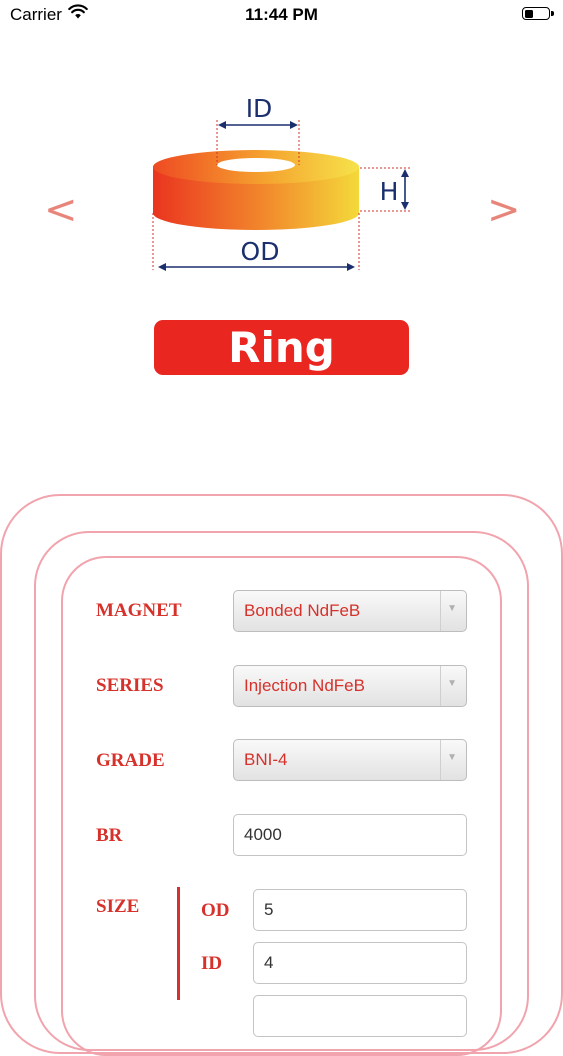 Image resolution: width=563 pixels, height=1056 pixels. I want to click on series-select: Injection NdFeB ▼, so click(350, 686).